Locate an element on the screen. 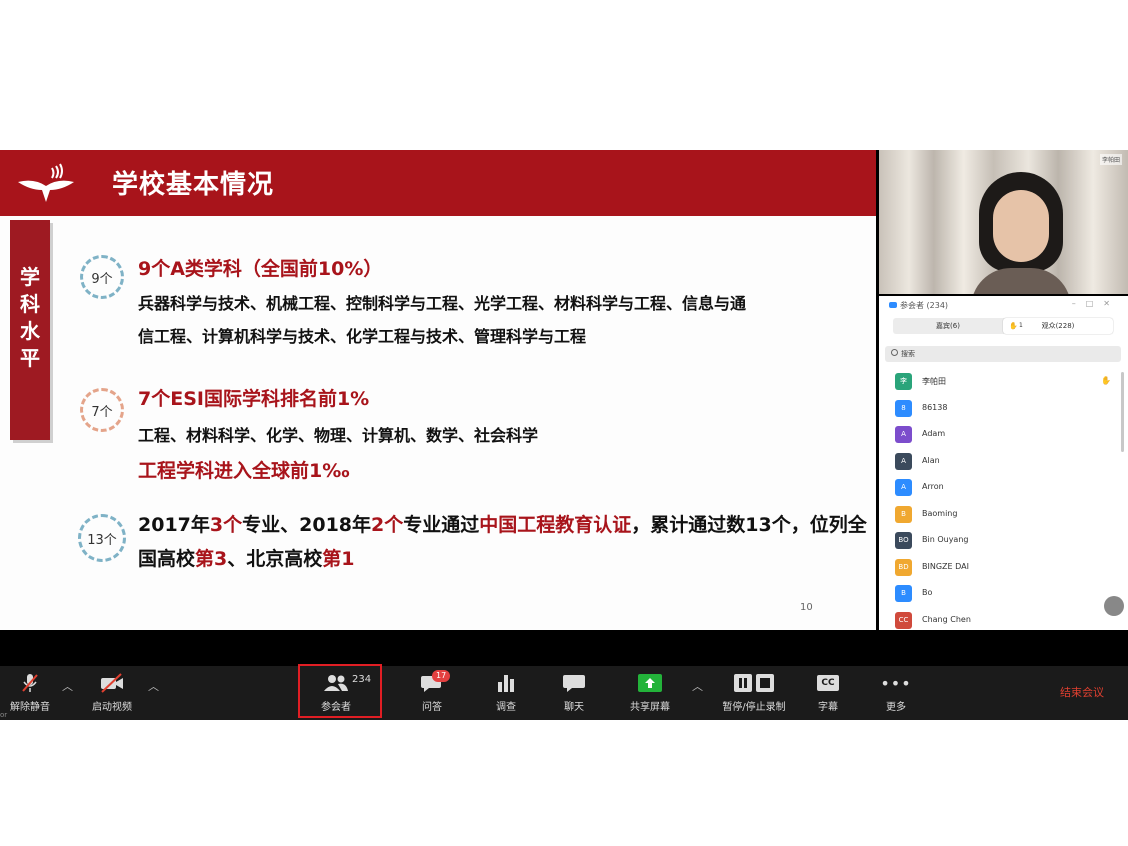 Image resolution: width=1128 pixels, height=846 pixels. more-button: ••• 更多 is located at coordinates (896, 693).